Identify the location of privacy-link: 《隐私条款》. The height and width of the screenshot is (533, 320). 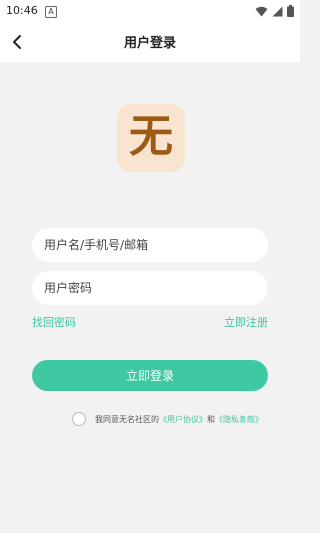
(239, 419).